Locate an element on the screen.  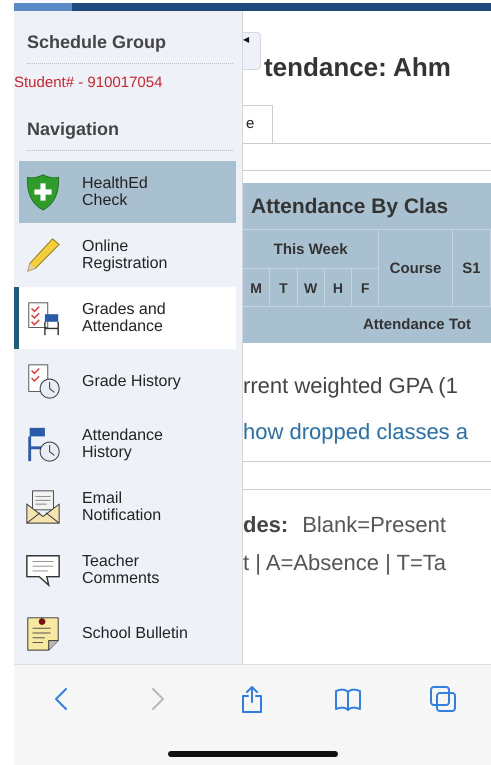
nav-item: School Bulletin is located at coordinates (127, 633).